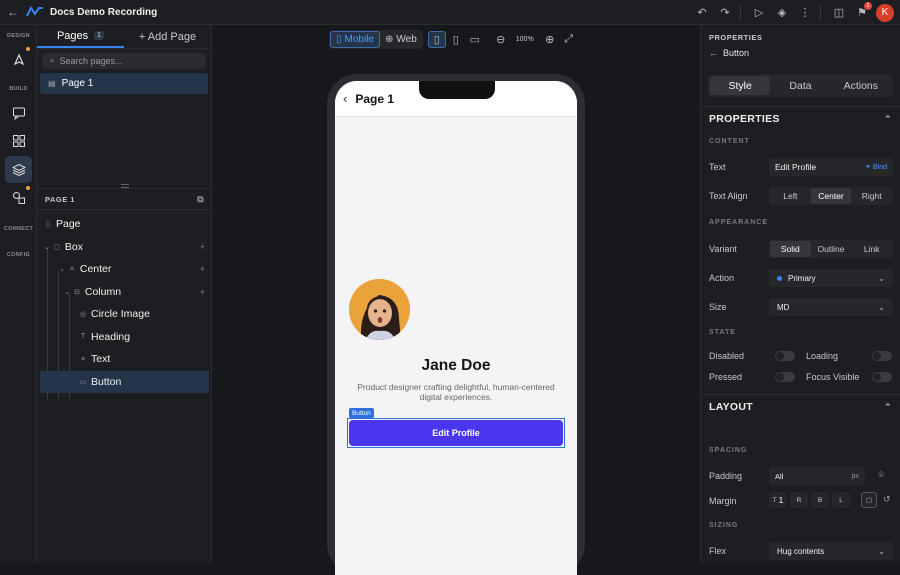 The width and height of the screenshot is (900, 575). Describe the element at coordinates (18, 169) in the screenshot. I see `layers-icon` at that location.